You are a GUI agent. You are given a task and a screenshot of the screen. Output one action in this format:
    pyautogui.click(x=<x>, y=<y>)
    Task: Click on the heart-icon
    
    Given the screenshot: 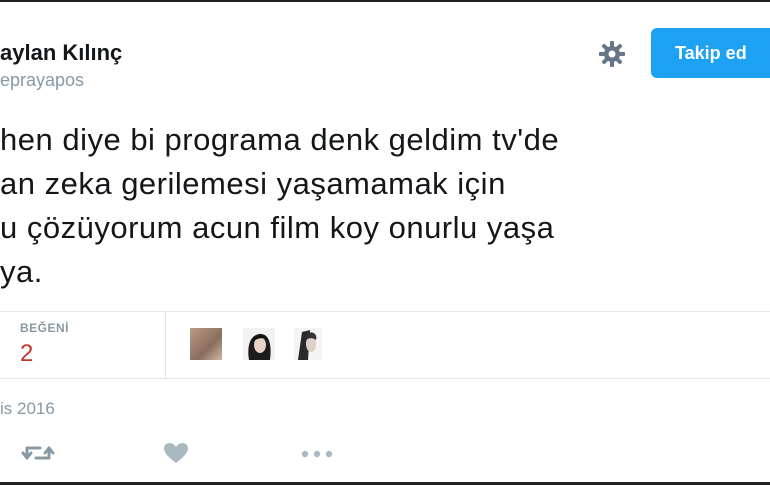 What is the action you would take?
    pyautogui.click(x=176, y=455)
    